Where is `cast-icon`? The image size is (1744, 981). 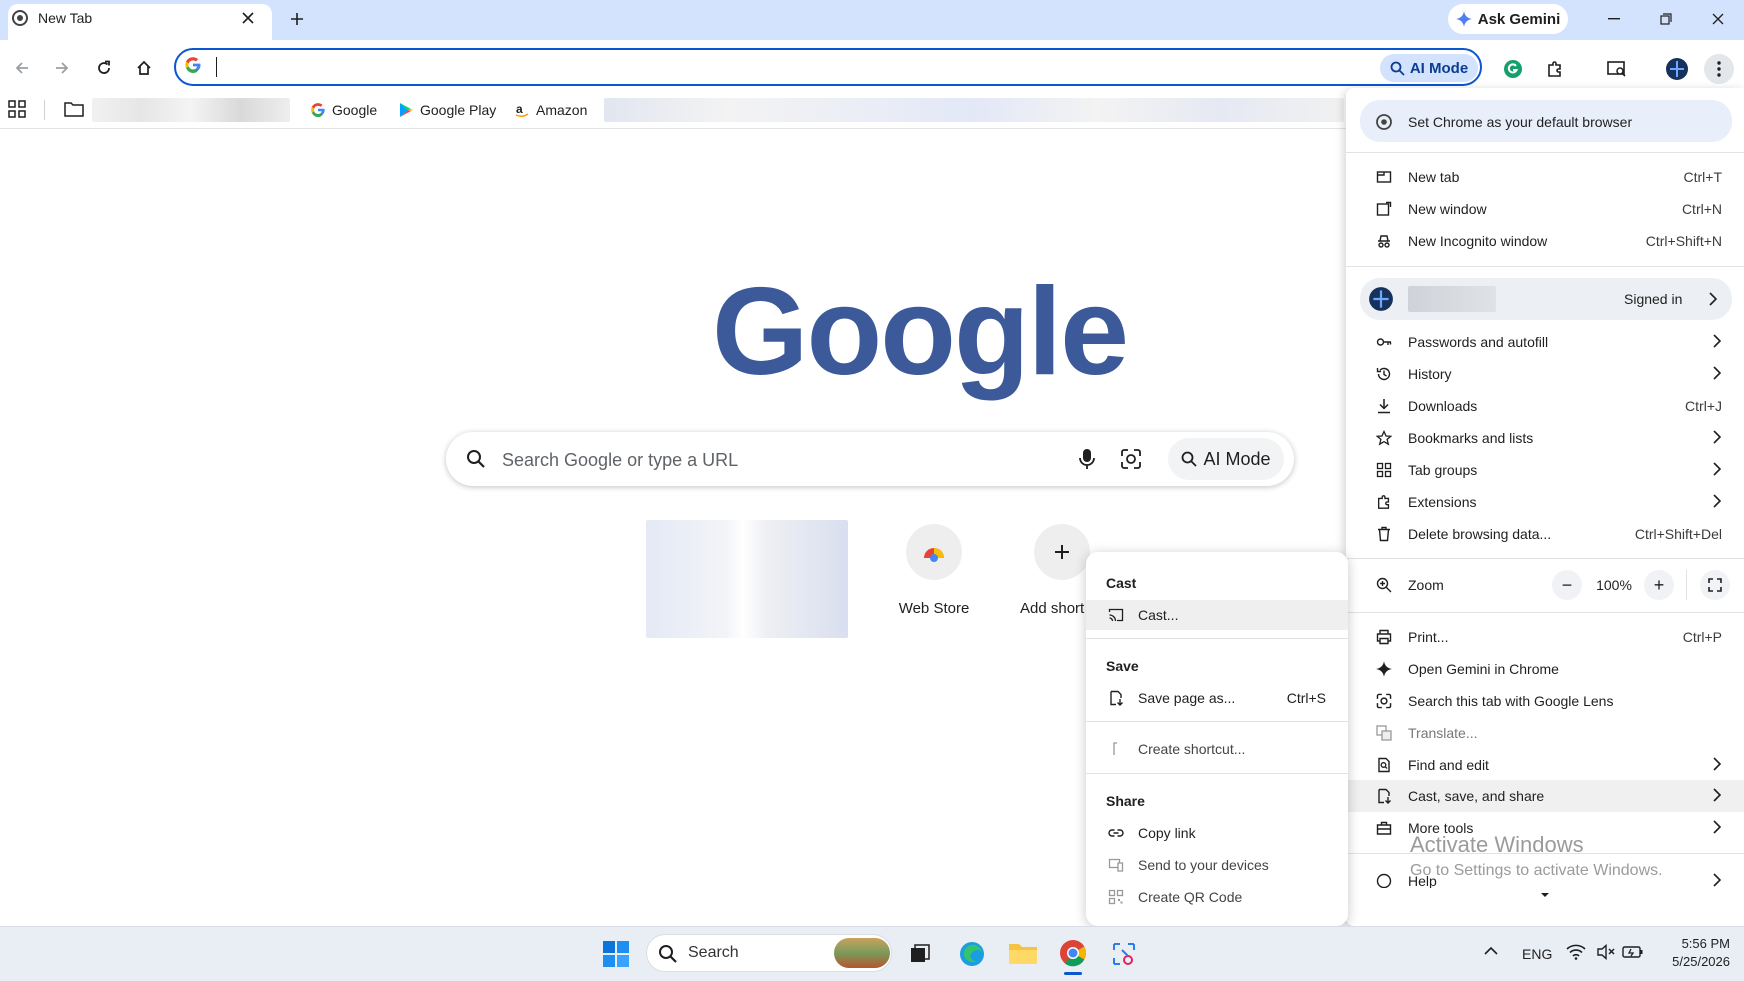 cast-icon is located at coordinates (1116, 615).